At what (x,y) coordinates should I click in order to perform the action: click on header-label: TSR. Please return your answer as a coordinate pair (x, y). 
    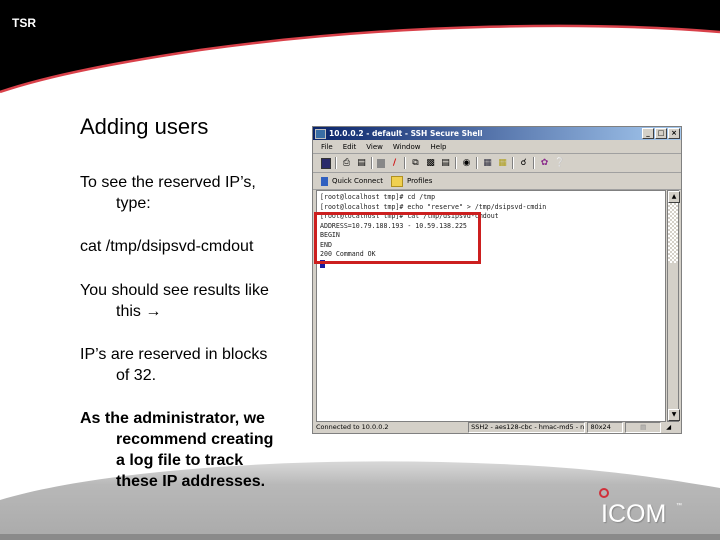
    Looking at the image, I should click on (24, 23).